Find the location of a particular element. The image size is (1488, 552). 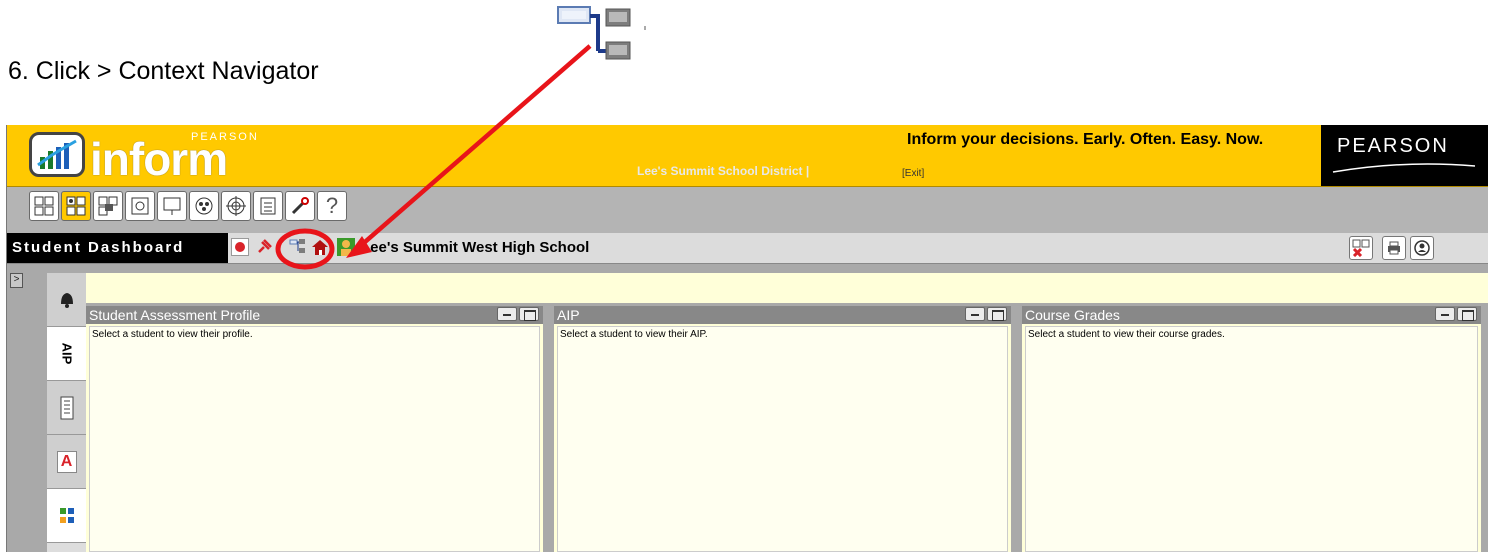

exit-link: [Exit] is located at coordinates (913, 173).